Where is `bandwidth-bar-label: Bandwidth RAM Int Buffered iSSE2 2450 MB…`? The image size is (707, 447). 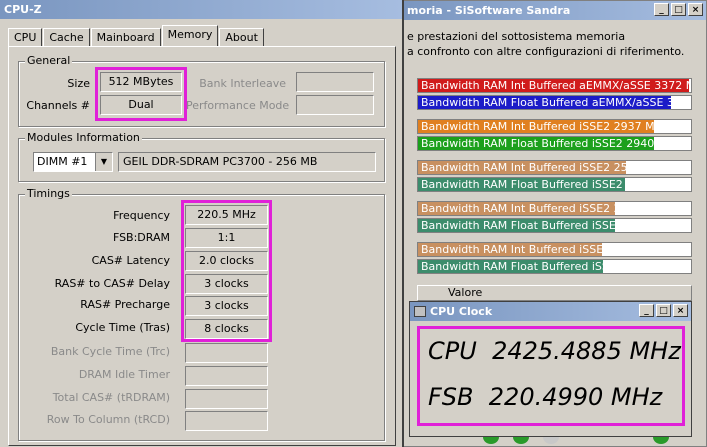
bandwidth-bar-label: Bandwidth RAM Int Buffered iSSE2 2450 MB… is located at coordinates (546, 208).